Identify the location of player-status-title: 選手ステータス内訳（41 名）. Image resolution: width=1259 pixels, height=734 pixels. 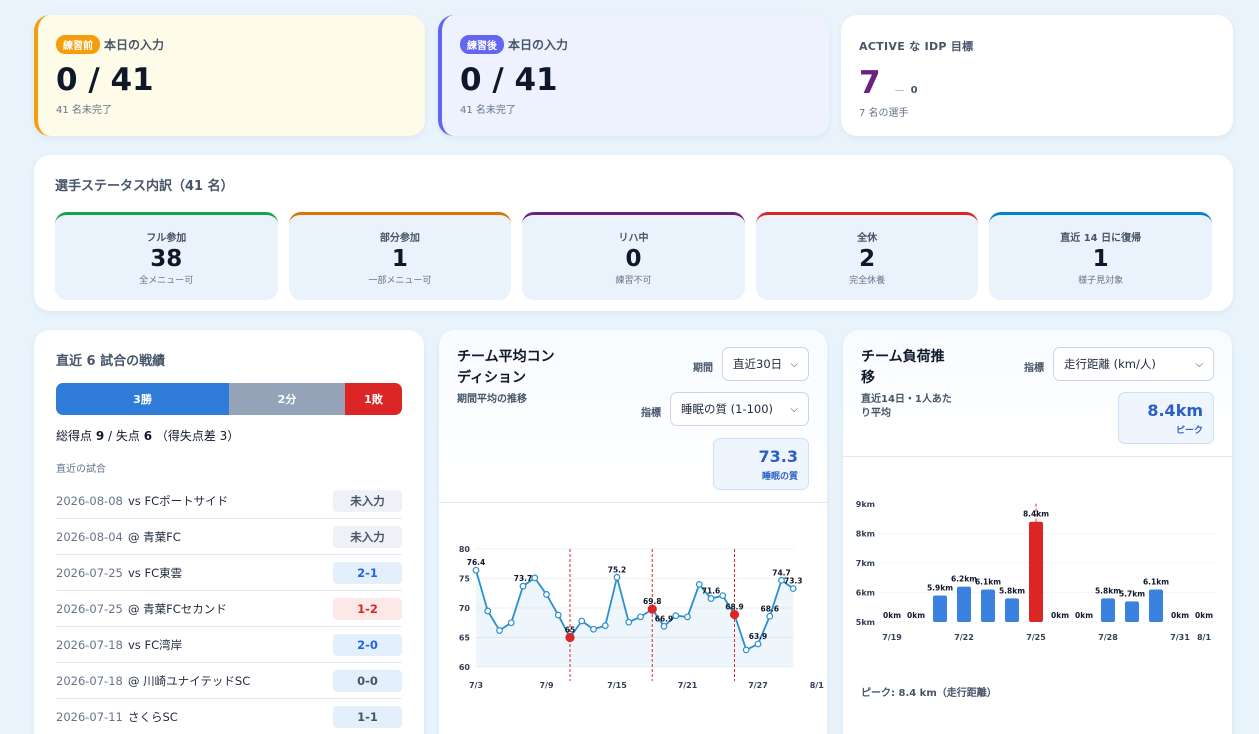
(144, 186).